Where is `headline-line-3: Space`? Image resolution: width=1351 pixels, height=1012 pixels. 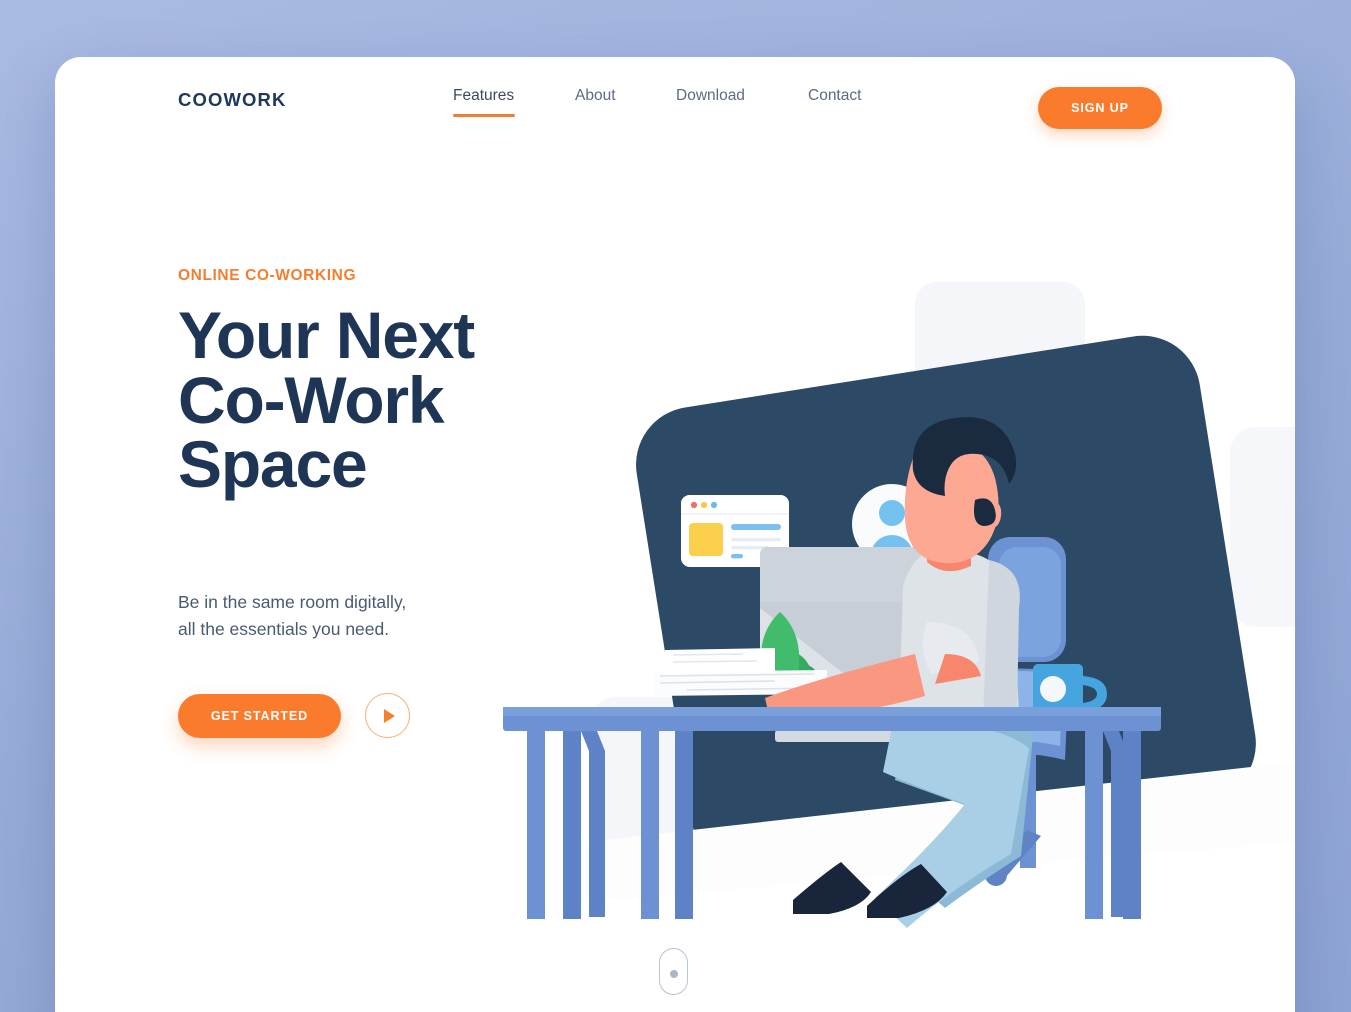
headline-line-3: Space is located at coordinates (273, 464).